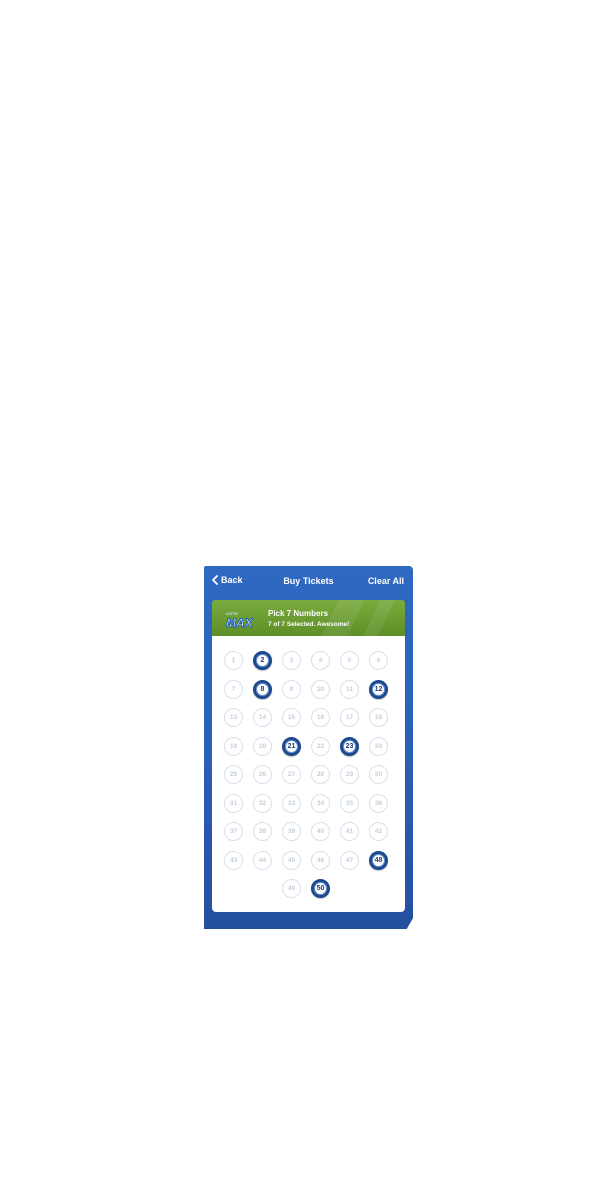 The width and height of the screenshot is (600, 1200). What do you see at coordinates (262, 746) in the screenshot?
I see `number-ball-20: 20` at bounding box center [262, 746].